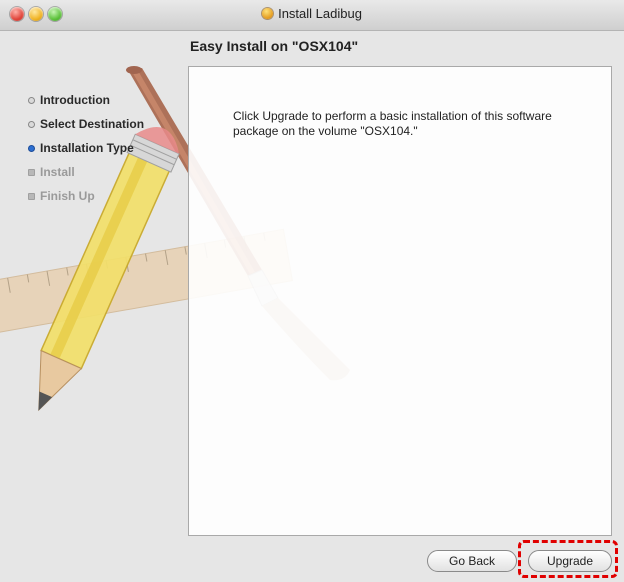 The image size is (624, 582). I want to click on step-label: Installation Type, so click(87, 148).